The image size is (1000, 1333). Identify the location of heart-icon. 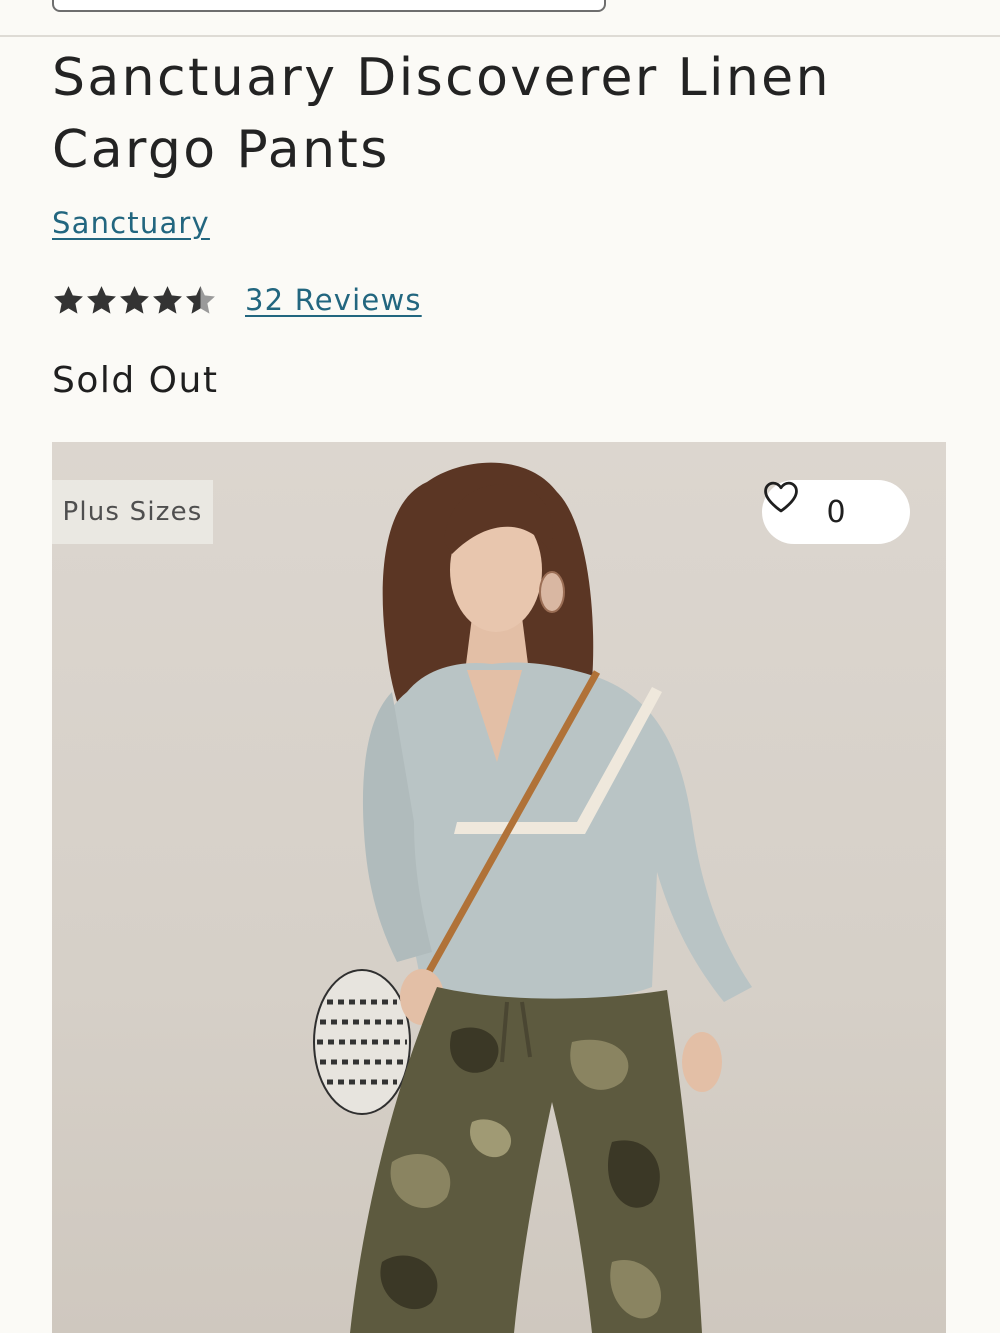
(781, 497).